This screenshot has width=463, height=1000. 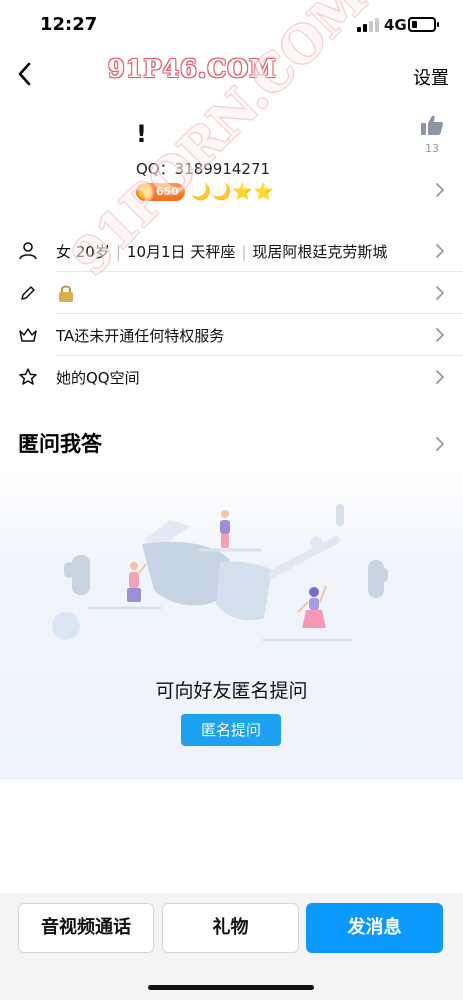 I want to click on bottom-action-bar: 音视频通话 礼物 发消息, so click(x=231, y=946).